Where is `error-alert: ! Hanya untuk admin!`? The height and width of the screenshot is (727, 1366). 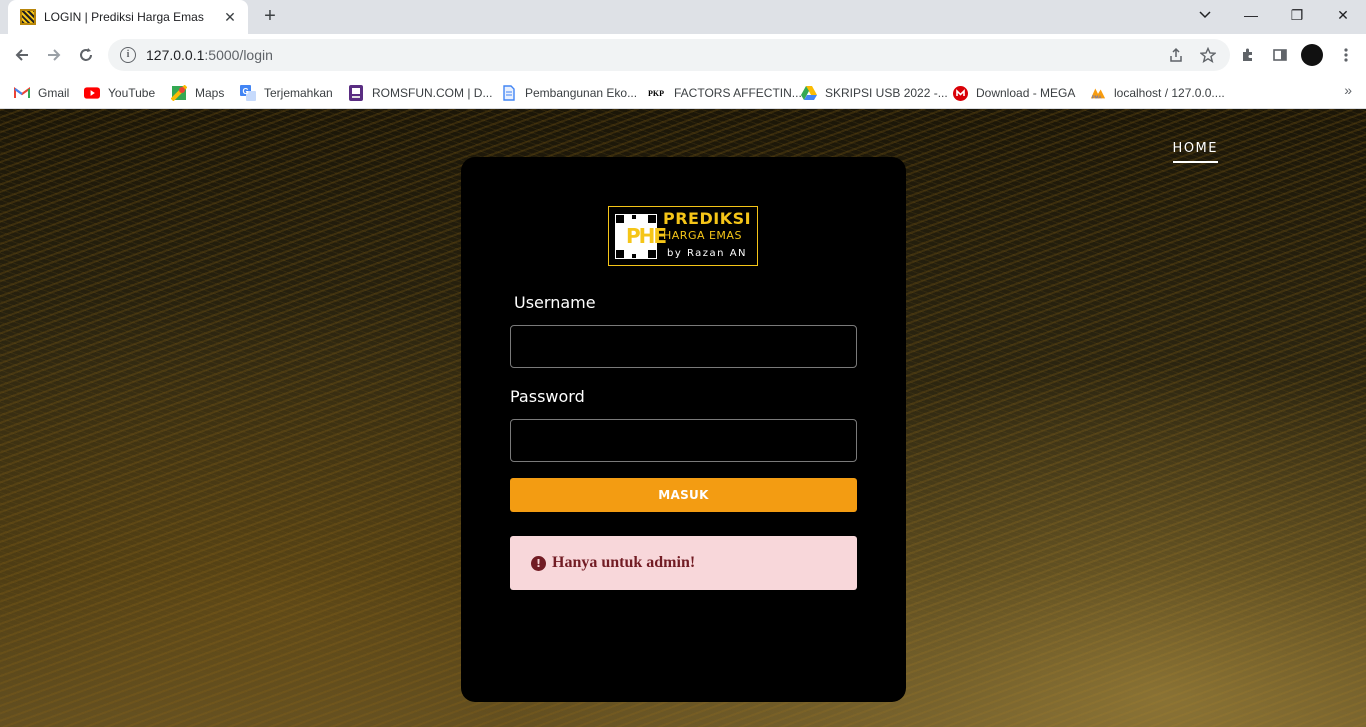
error-alert: ! Hanya untuk admin! is located at coordinates (683, 563).